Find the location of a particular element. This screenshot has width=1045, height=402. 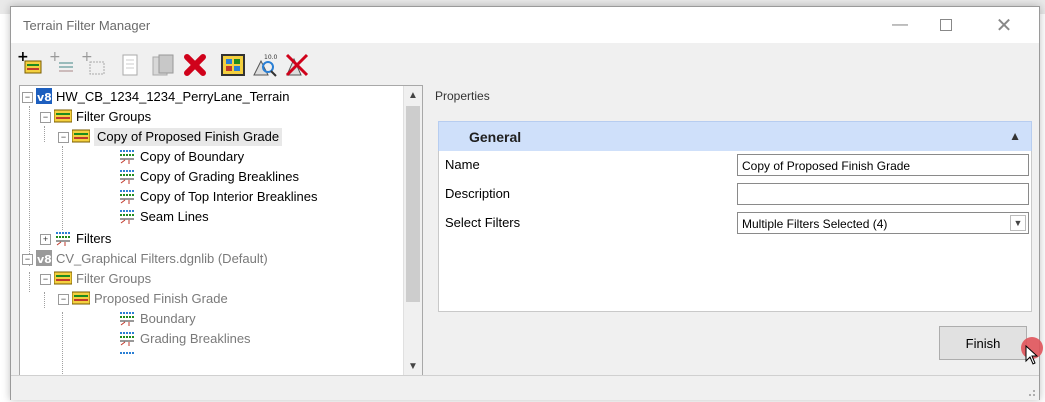

scroll-down-icon: ▼ is located at coordinates (413, 366).